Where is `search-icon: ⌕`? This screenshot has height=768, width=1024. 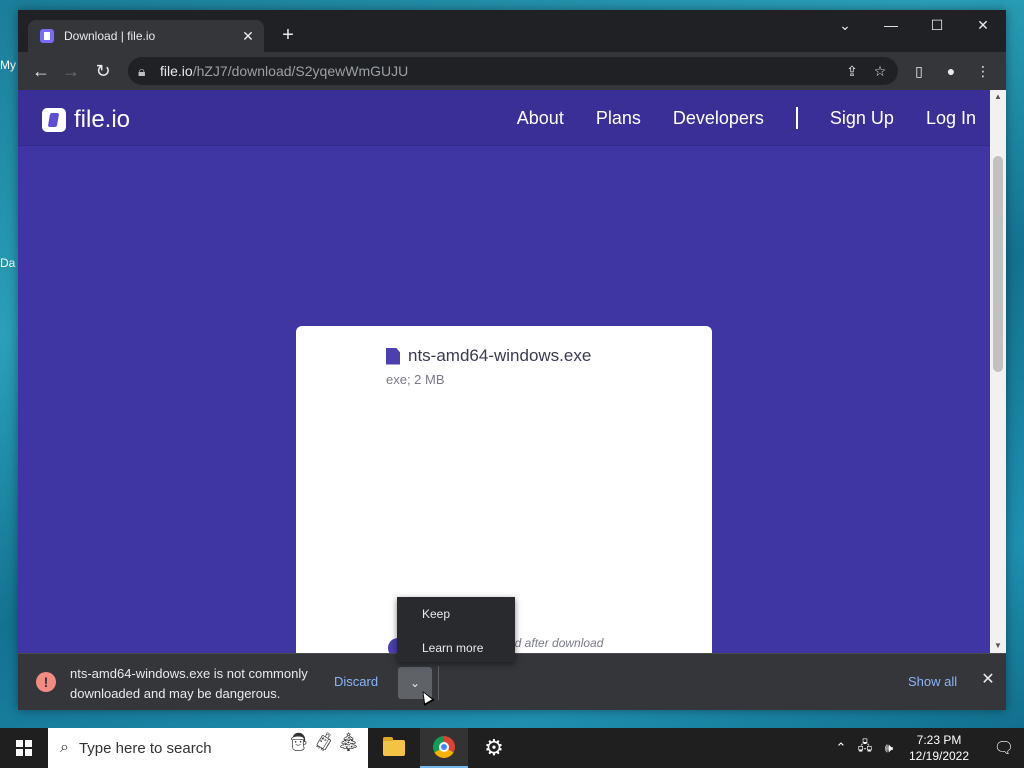 search-icon: ⌕ is located at coordinates (64, 747).